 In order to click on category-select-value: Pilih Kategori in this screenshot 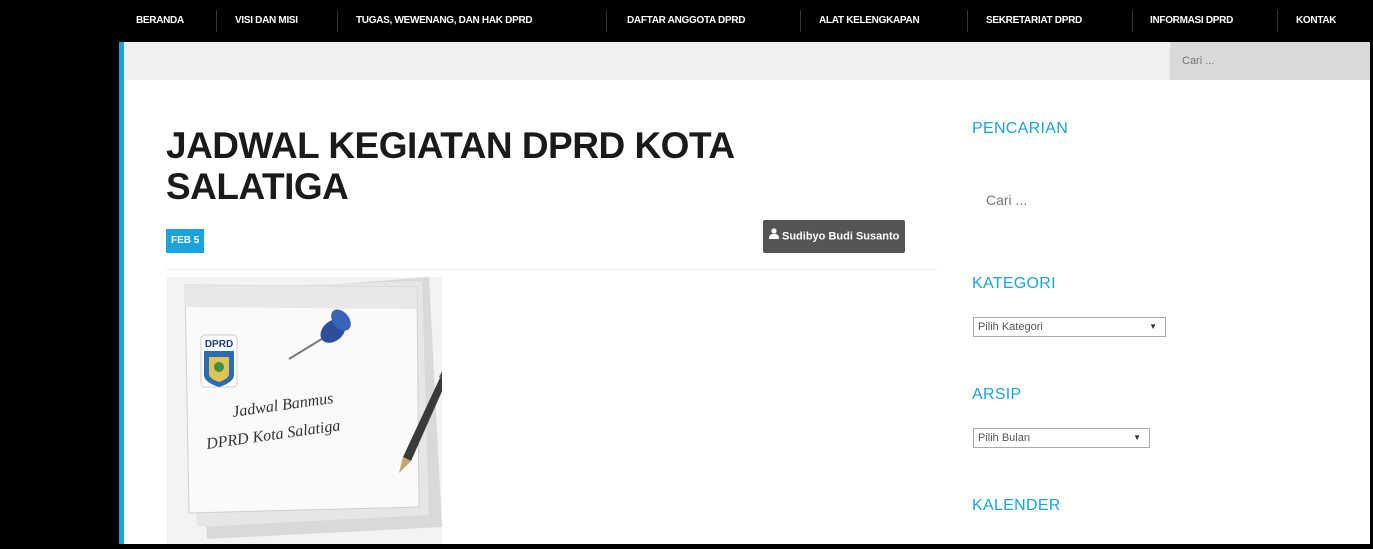, I will do `click(1010, 327)`.